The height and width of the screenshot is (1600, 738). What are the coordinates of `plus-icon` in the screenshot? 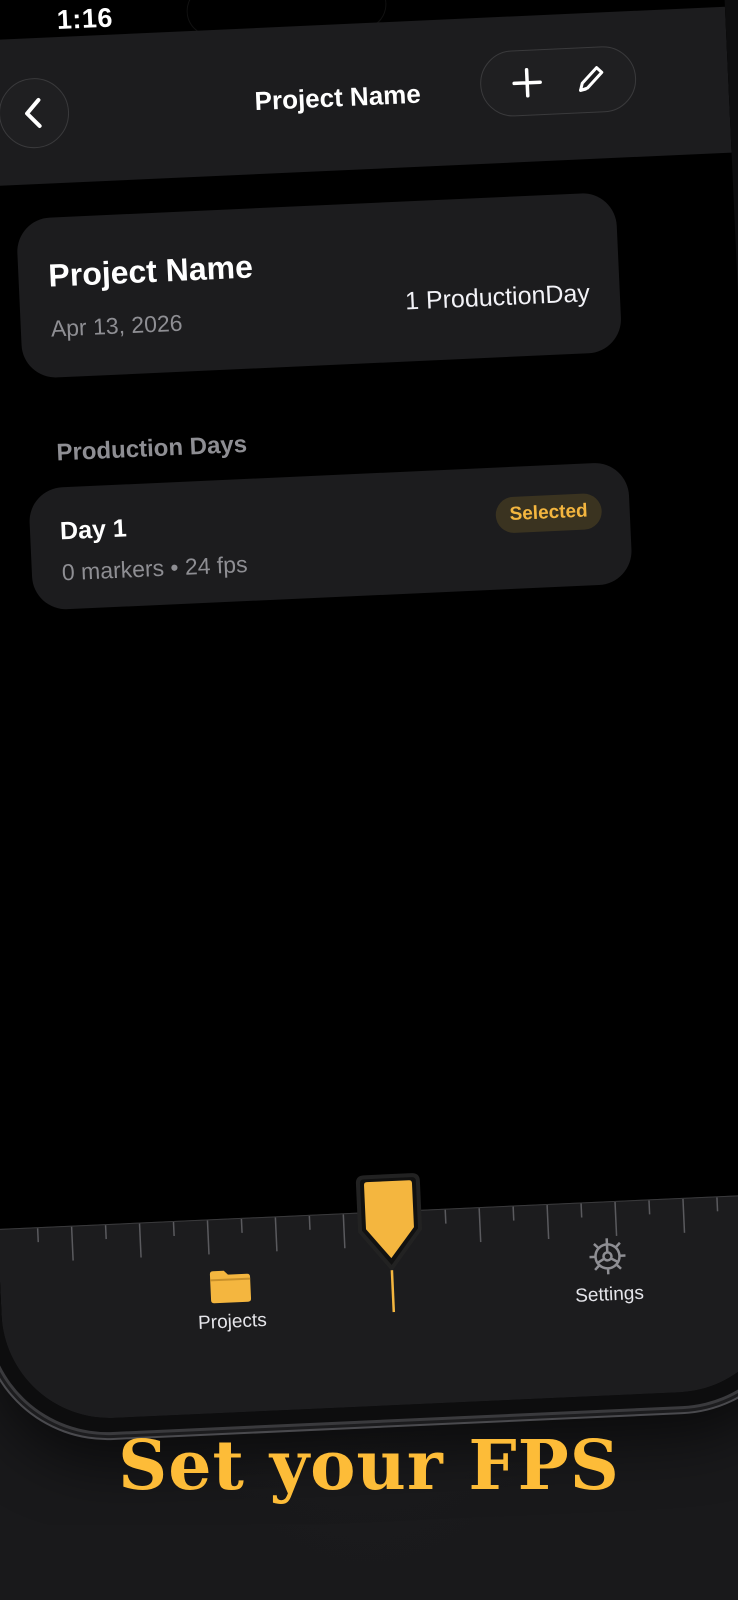 It's located at (526, 83).